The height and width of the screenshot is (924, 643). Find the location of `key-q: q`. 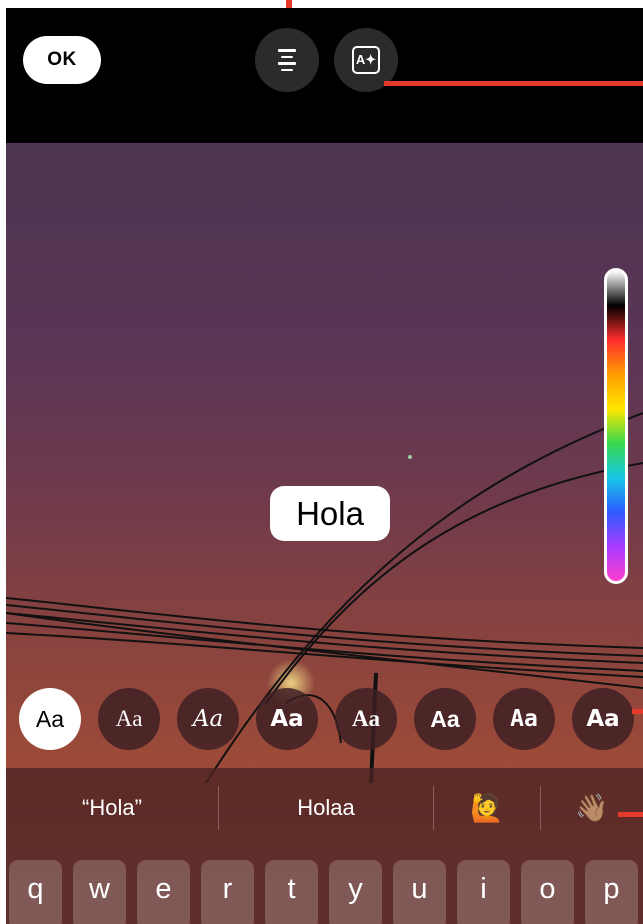

key-q: q is located at coordinates (35, 892).